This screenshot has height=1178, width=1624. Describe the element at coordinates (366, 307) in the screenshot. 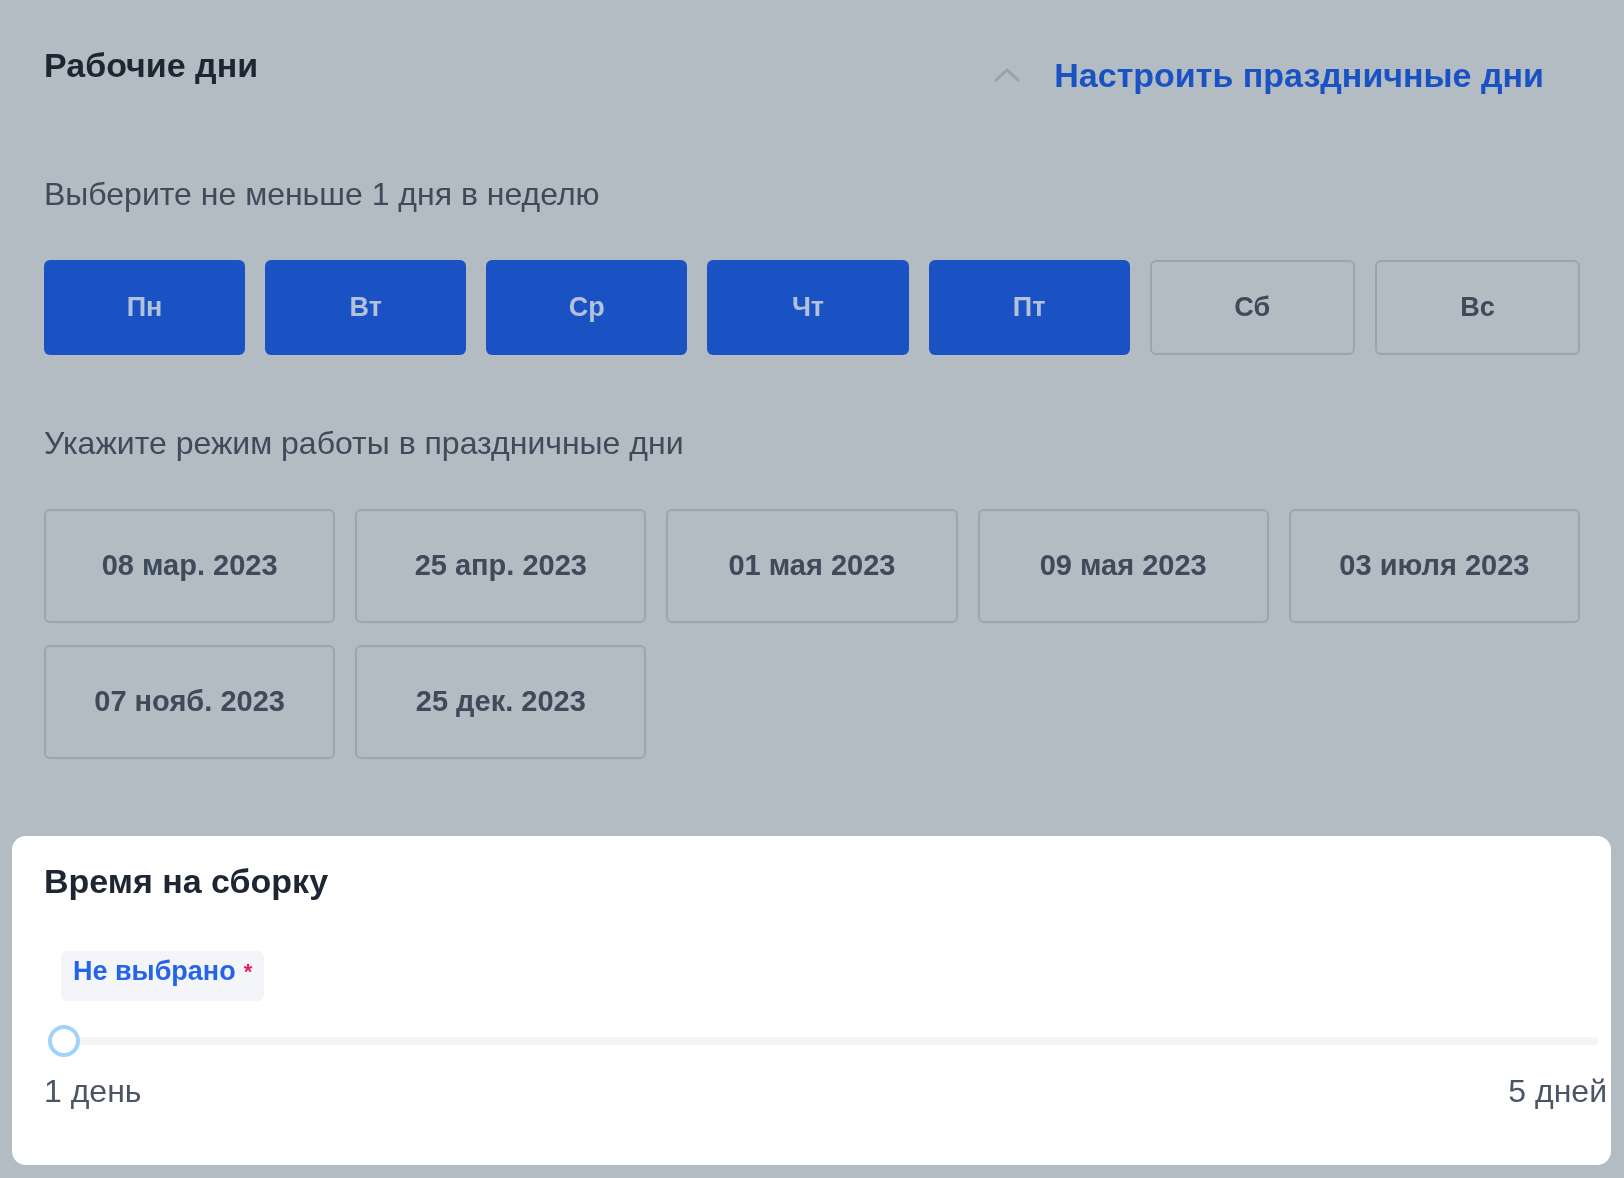

I see `weekday-toggle: Вт` at that location.